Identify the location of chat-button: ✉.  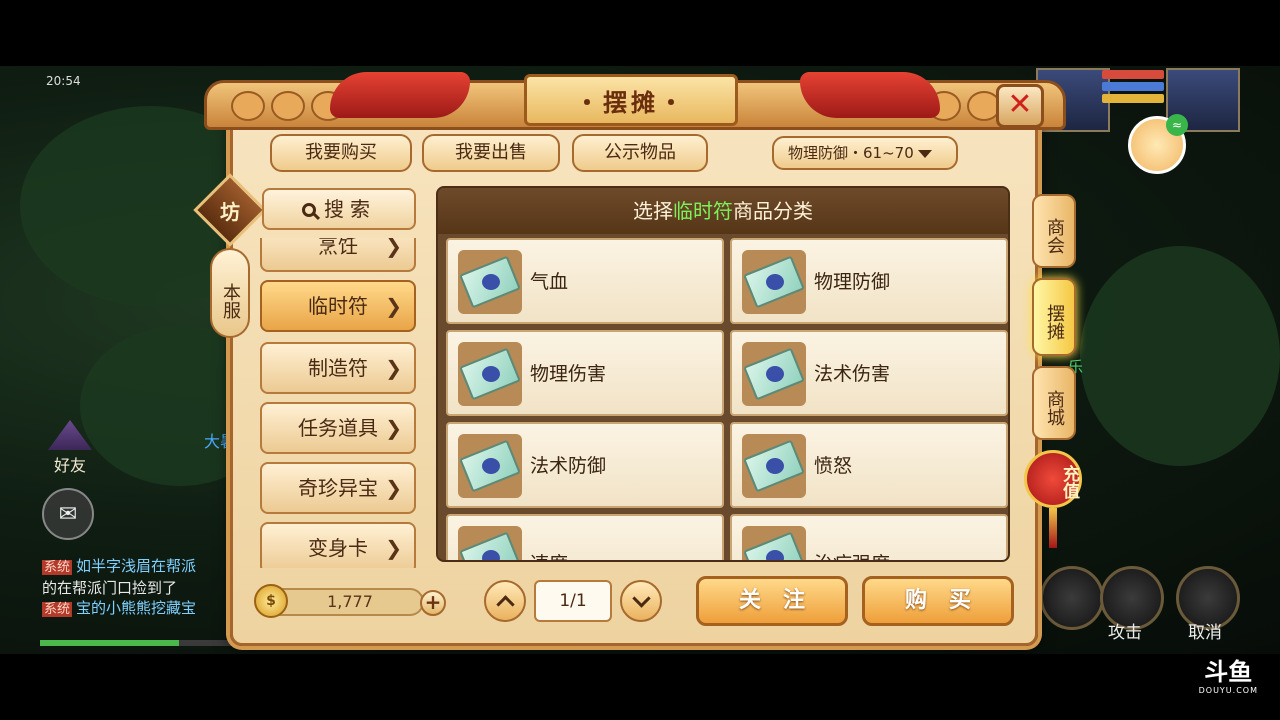
(68, 514).